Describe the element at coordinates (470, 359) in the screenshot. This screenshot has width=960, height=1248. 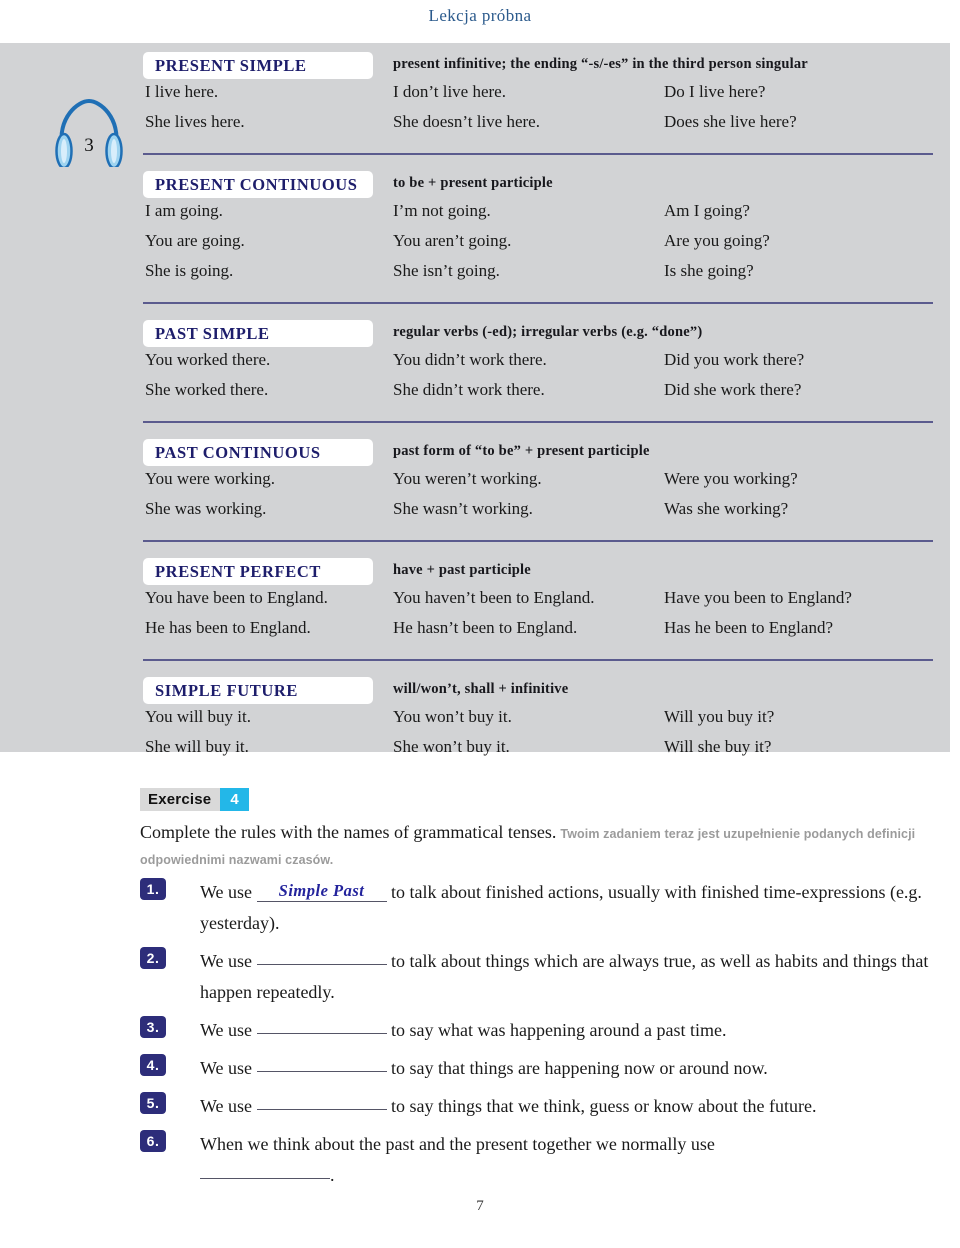
I see `tense-negative: You didn’t work there.` at that location.